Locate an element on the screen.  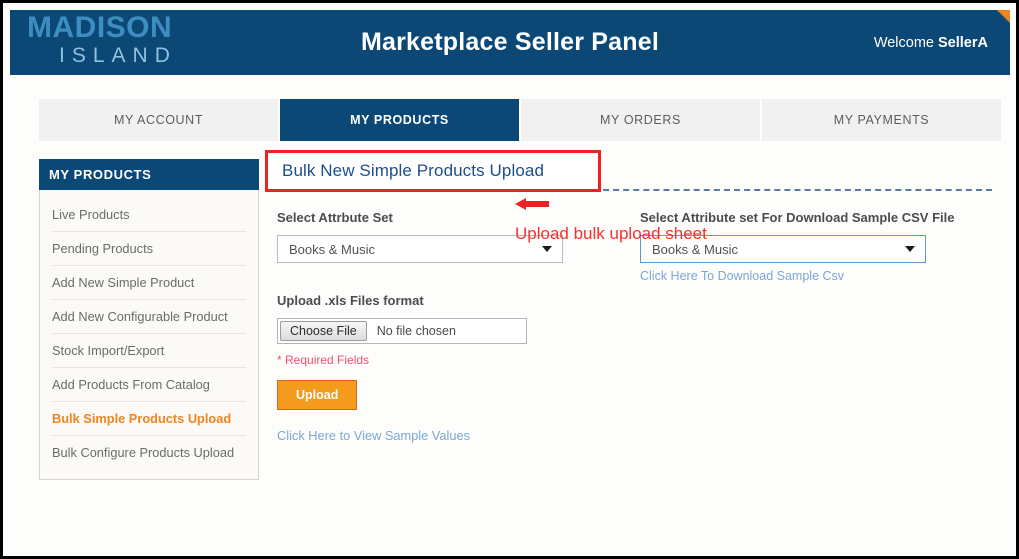
file-input: Choose File No file chosen is located at coordinates (402, 331).